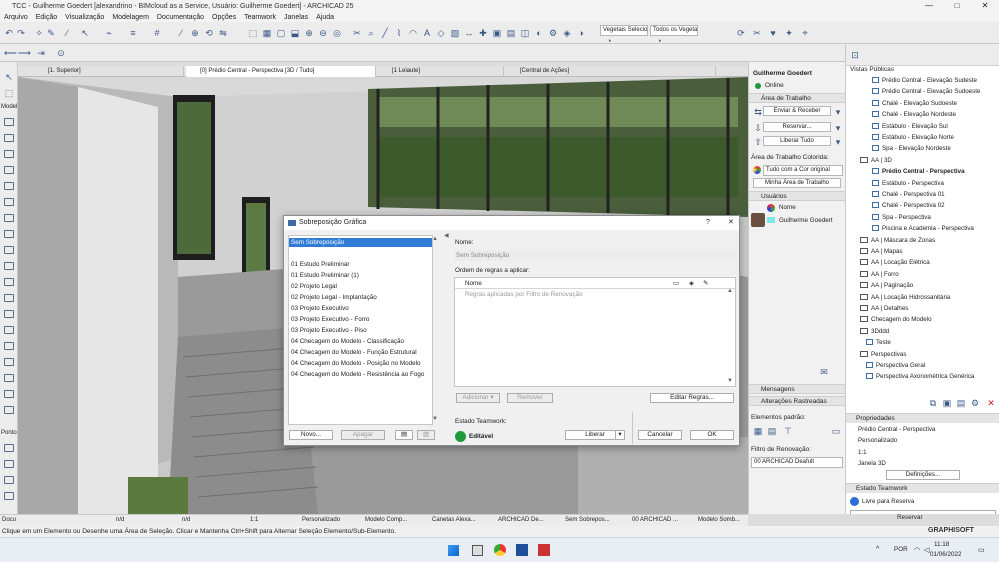 The width and height of the screenshot is (999, 562). What do you see at coordinates (923, 228) in the screenshot?
I see `navigator-item: Piscina e Academia - Perspectiva` at bounding box center [923, 228].